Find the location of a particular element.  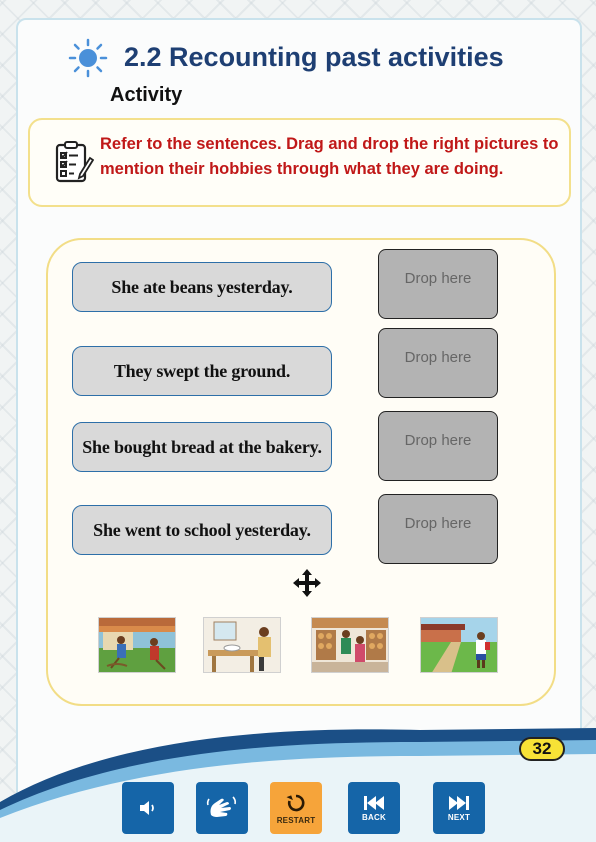

next-button: NEXT is located at coordinates (459, 808).